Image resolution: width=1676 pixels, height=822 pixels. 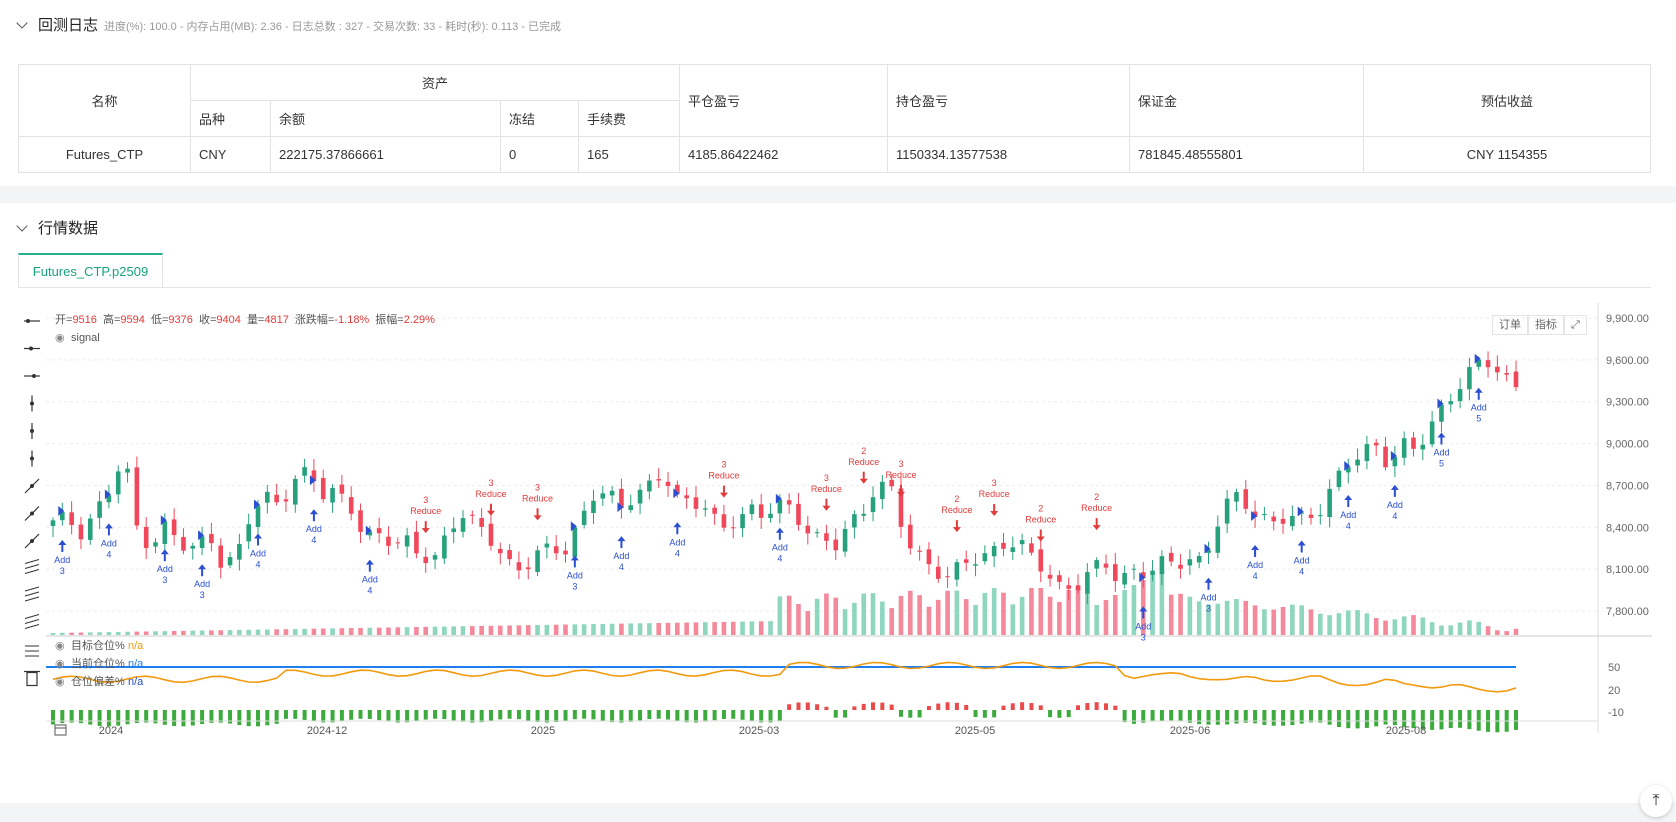 What do you see at coordinates (32, 651) in the screenshot?
I see `fib-icon` at bounding box center [32, 651].